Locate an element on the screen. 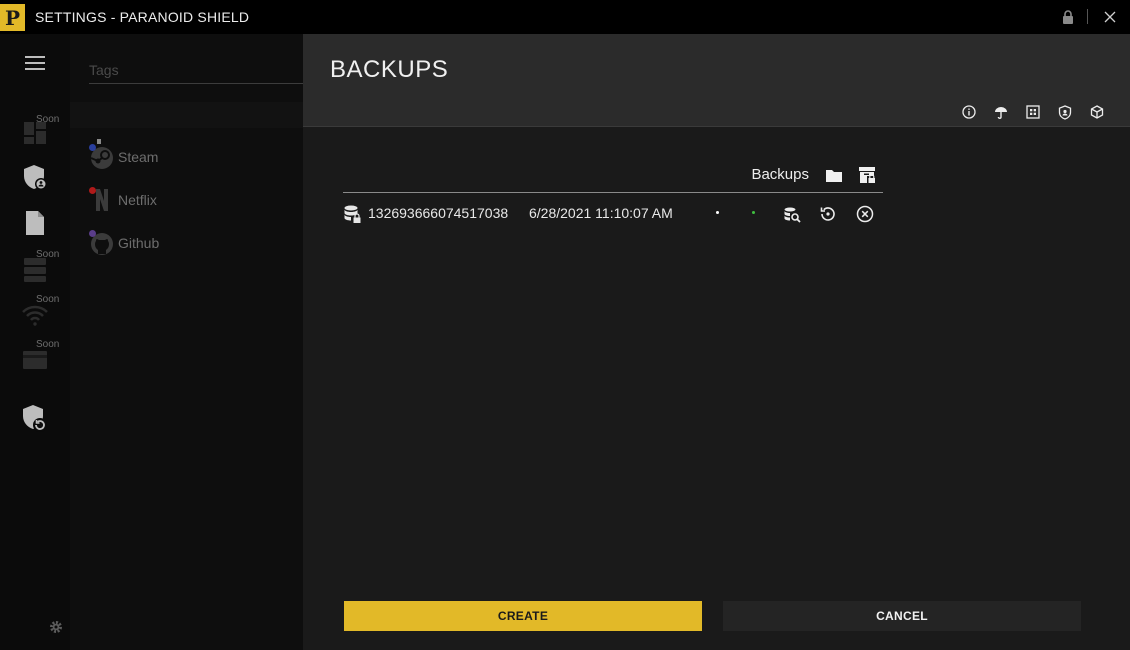 The image size is (1130, 650). database-lock-icon is located at coordinates (353, 214).